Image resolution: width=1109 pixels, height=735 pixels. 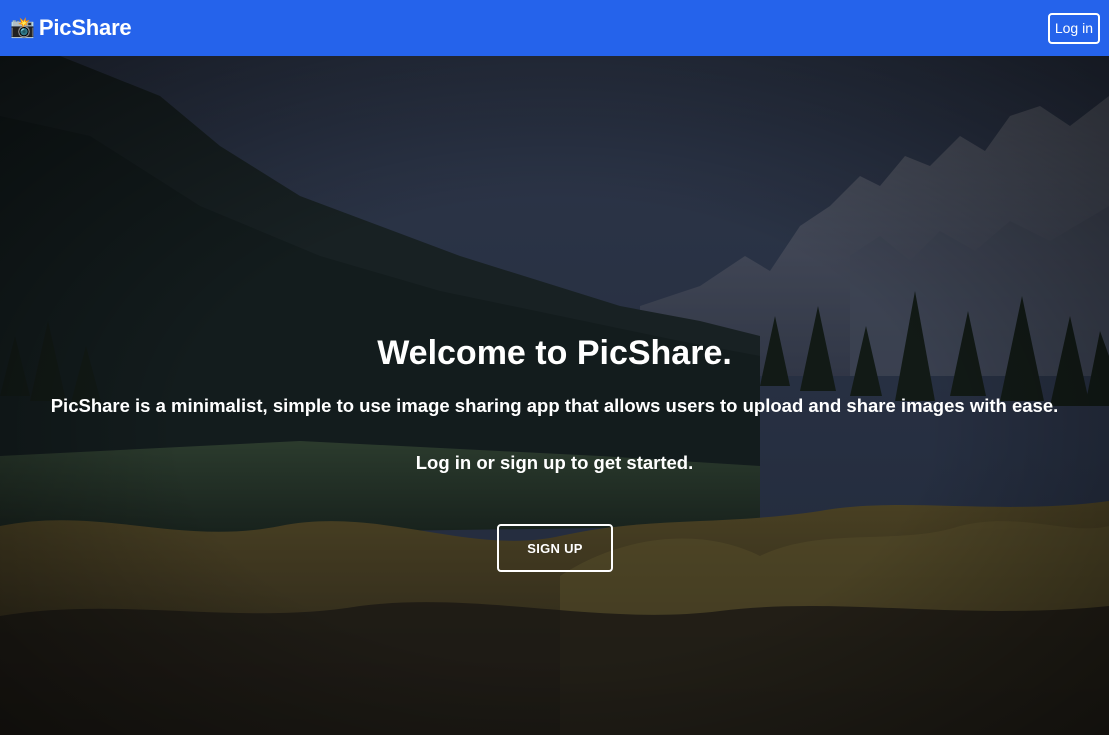 I want to click on brand-name: PicShare, so click(x=85, y=27).